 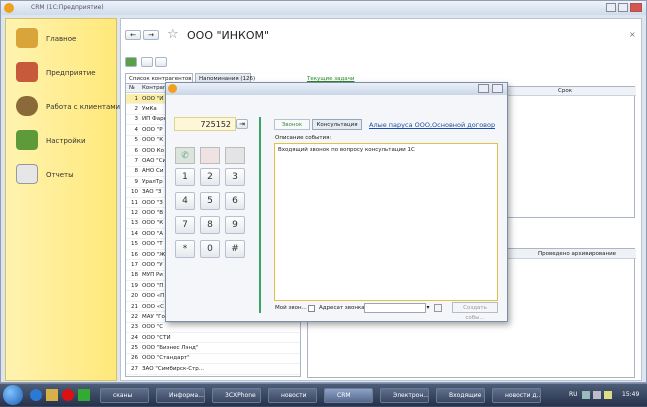 I want to click on sidebar-item-clients: Работа с клиентами, so click(x=63, y=107).